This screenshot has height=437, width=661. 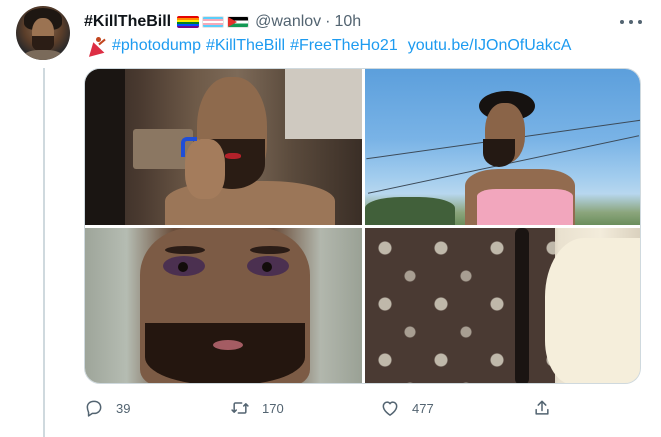 What do you see at coordinates (240, 408) in the screenshot?
I see `retweet-icon` at bounding box center [240, 408].